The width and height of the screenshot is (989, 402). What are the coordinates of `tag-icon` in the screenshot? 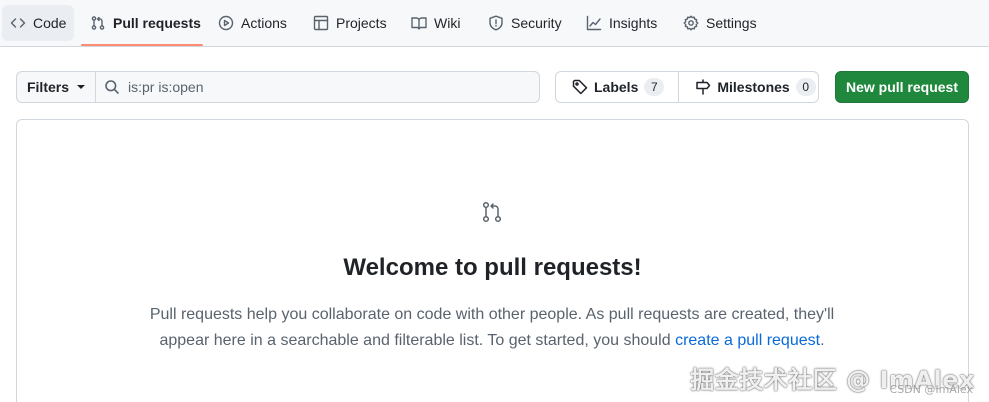 It's located at (580, 87).